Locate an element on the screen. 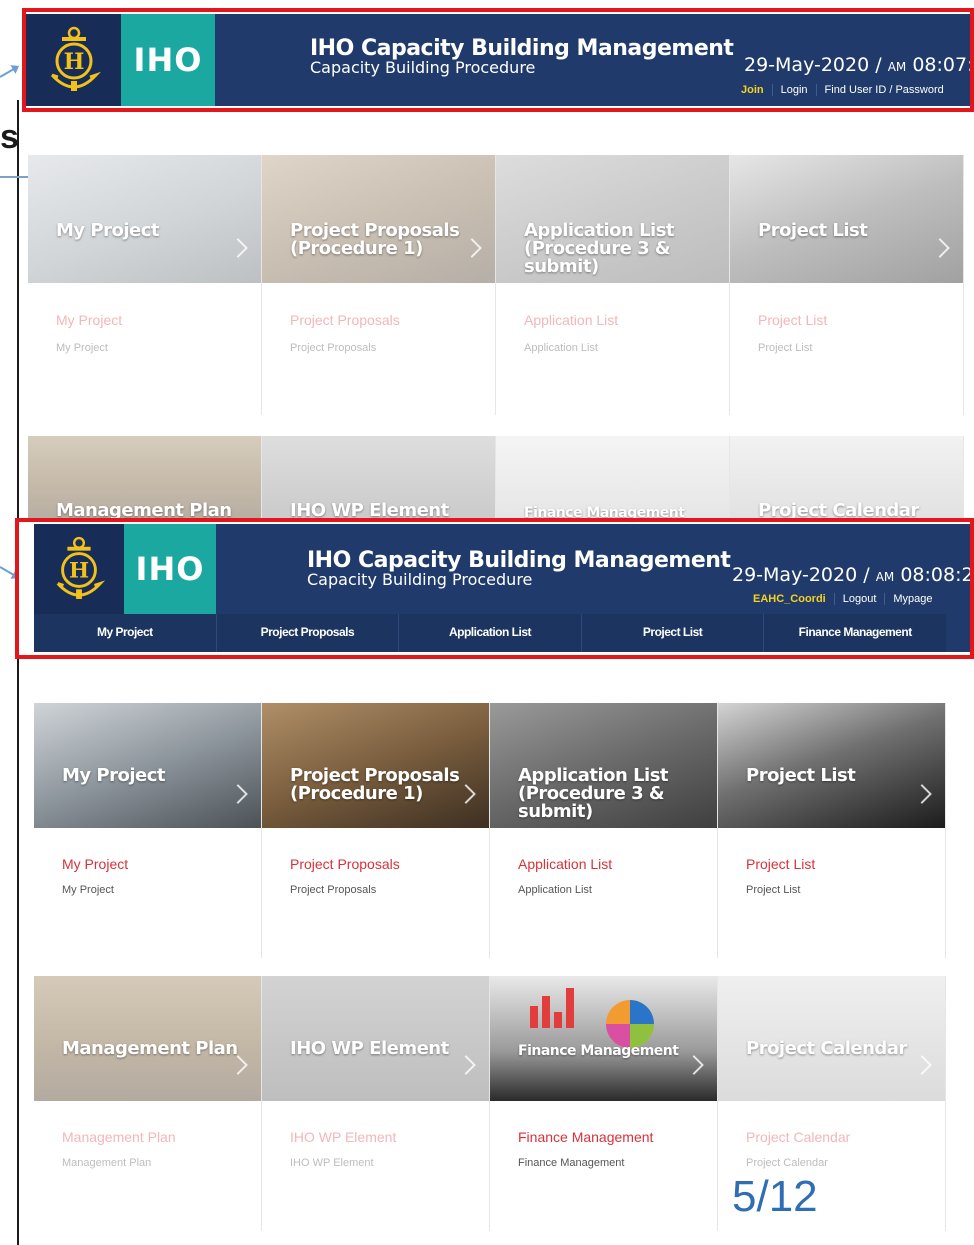 This screenshot has height=1245, width=974. tile-description: Project Calendar is located at coordinates (787, 1163).